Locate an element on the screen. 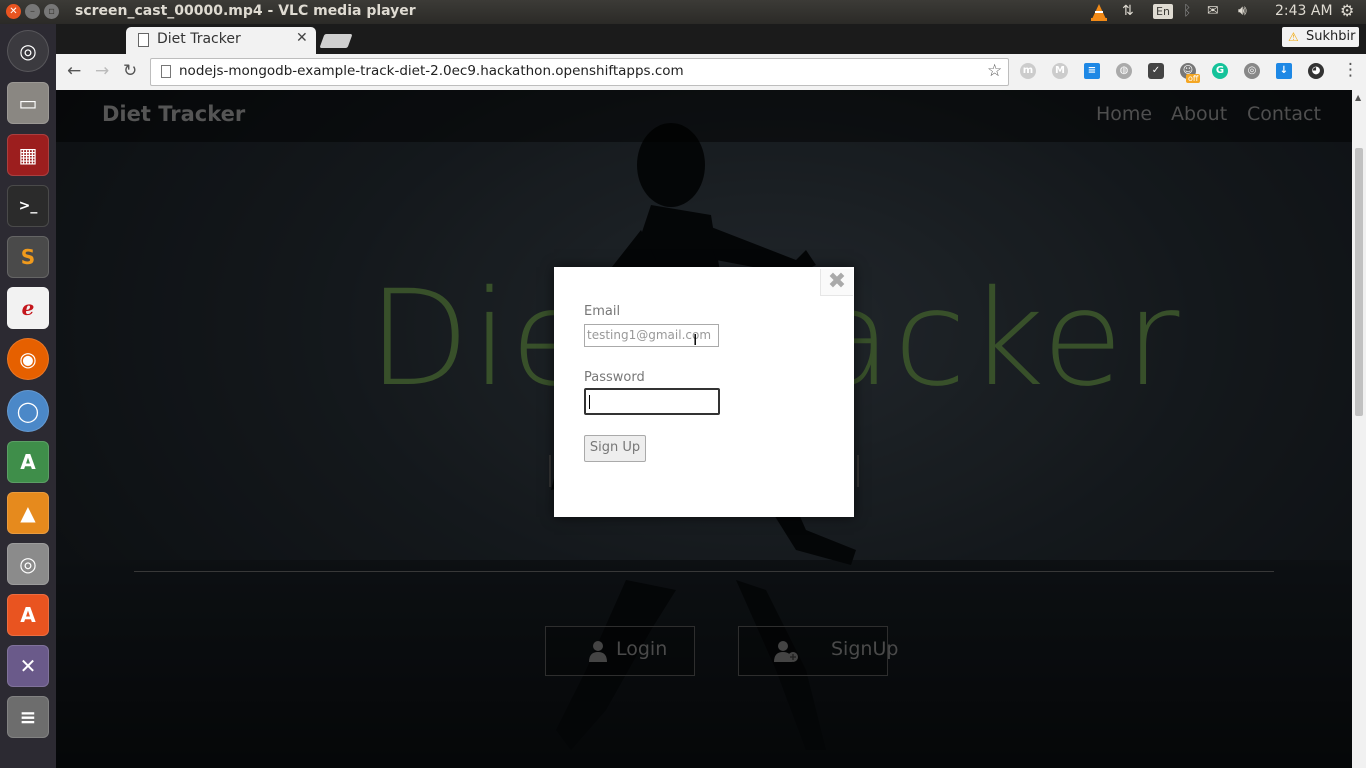 This screenshot has height=768, width=1366. mail-icon: ✉ is located at coordinates (1213, 11).